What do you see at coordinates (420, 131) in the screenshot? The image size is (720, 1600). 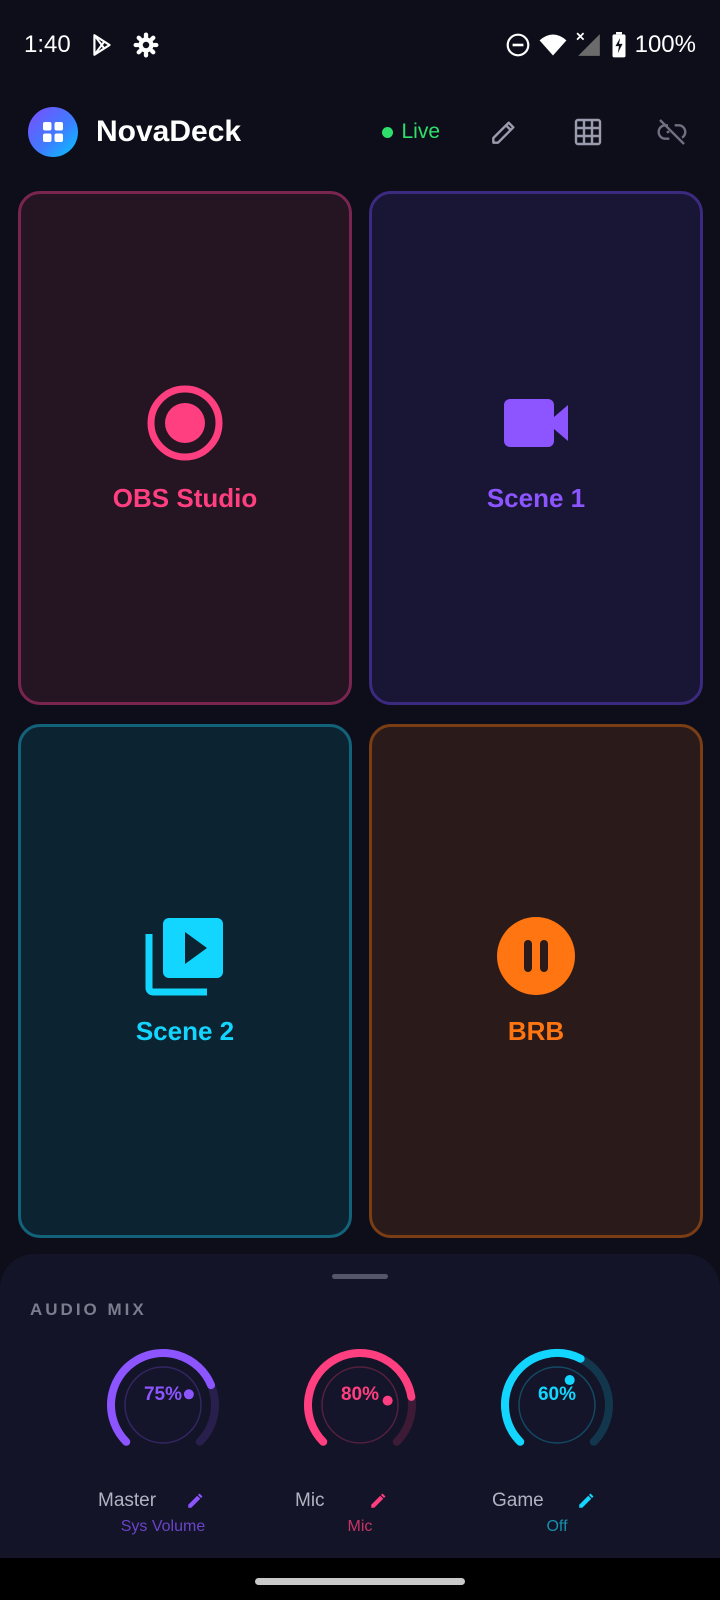 I see `live-label: Live` at bounding box center [420, 131].